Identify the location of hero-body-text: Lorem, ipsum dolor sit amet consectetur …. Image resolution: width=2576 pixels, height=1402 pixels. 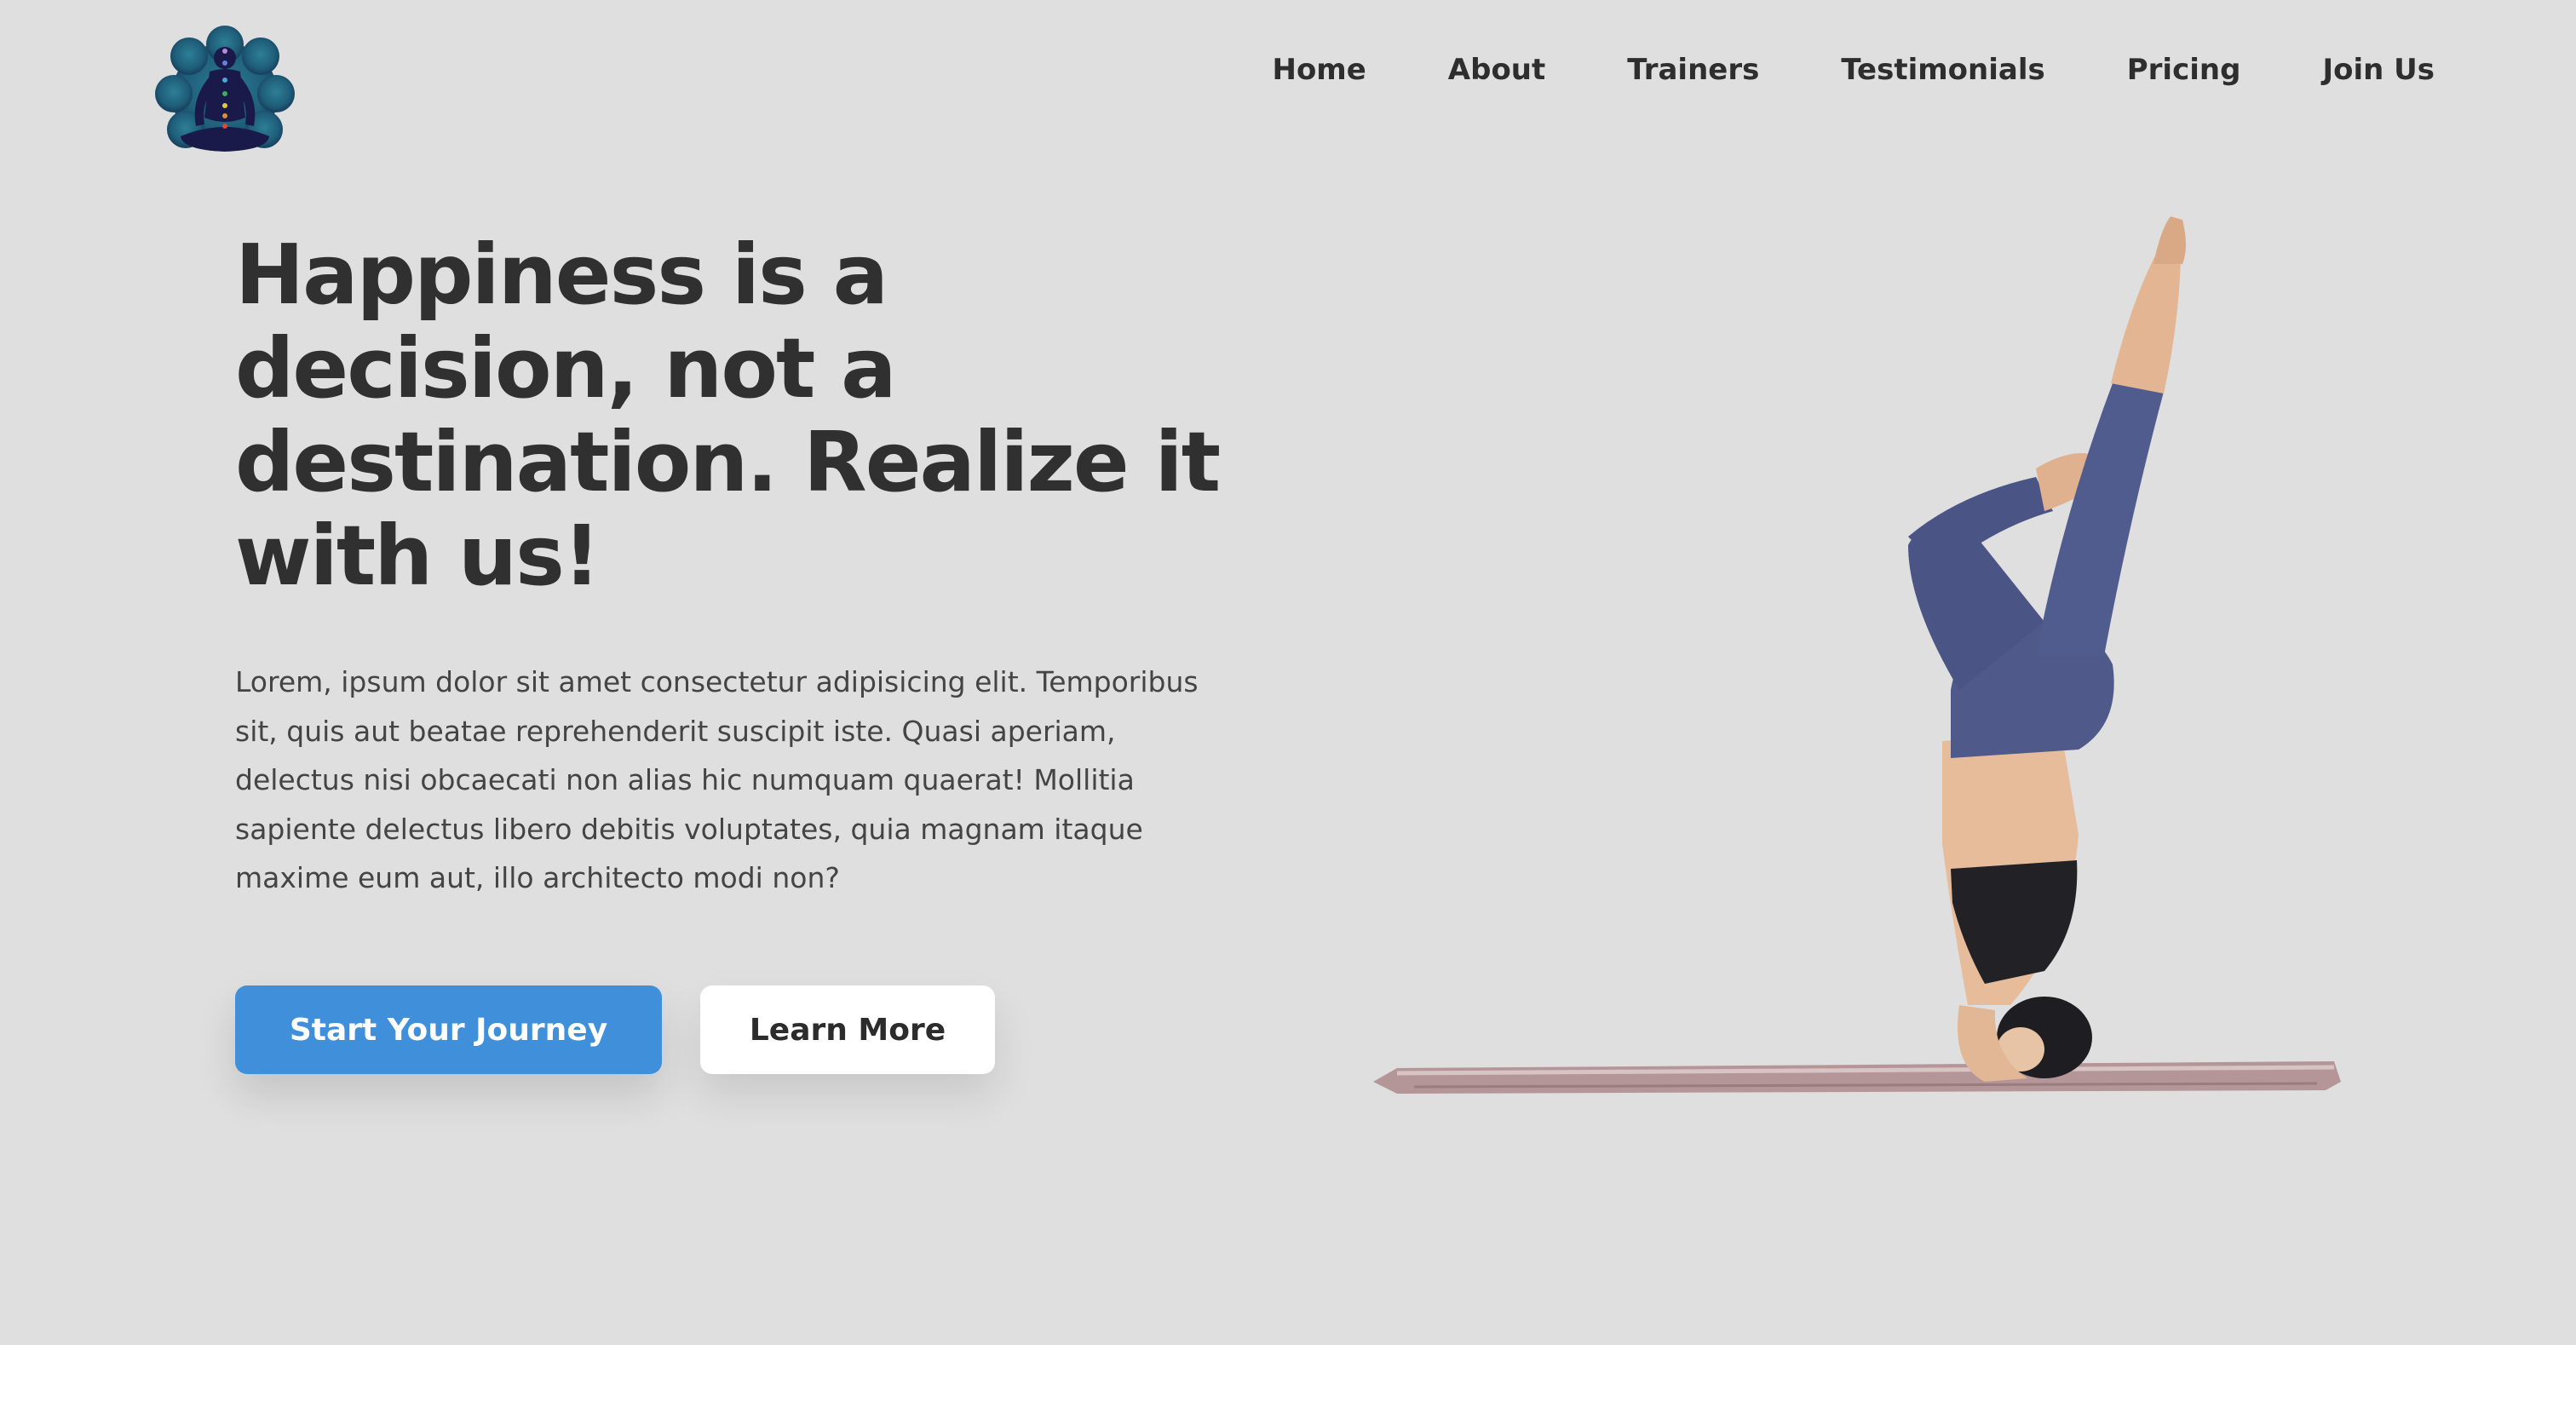
(717, 779).